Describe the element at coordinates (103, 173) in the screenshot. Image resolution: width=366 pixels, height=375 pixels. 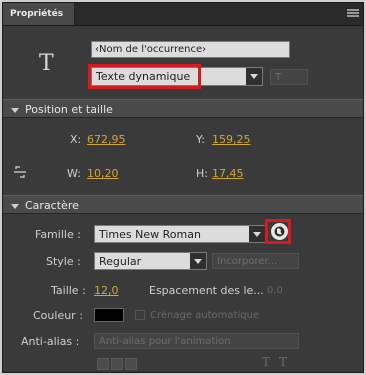
I see `w-value: 10,20` at that location.